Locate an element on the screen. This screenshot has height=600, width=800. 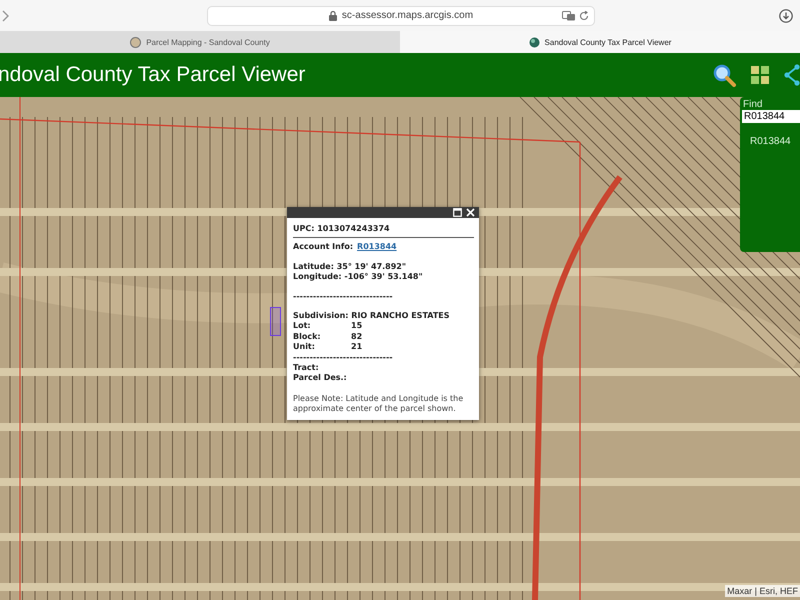
account-link: R013844 is located at coordinates (377, 247).